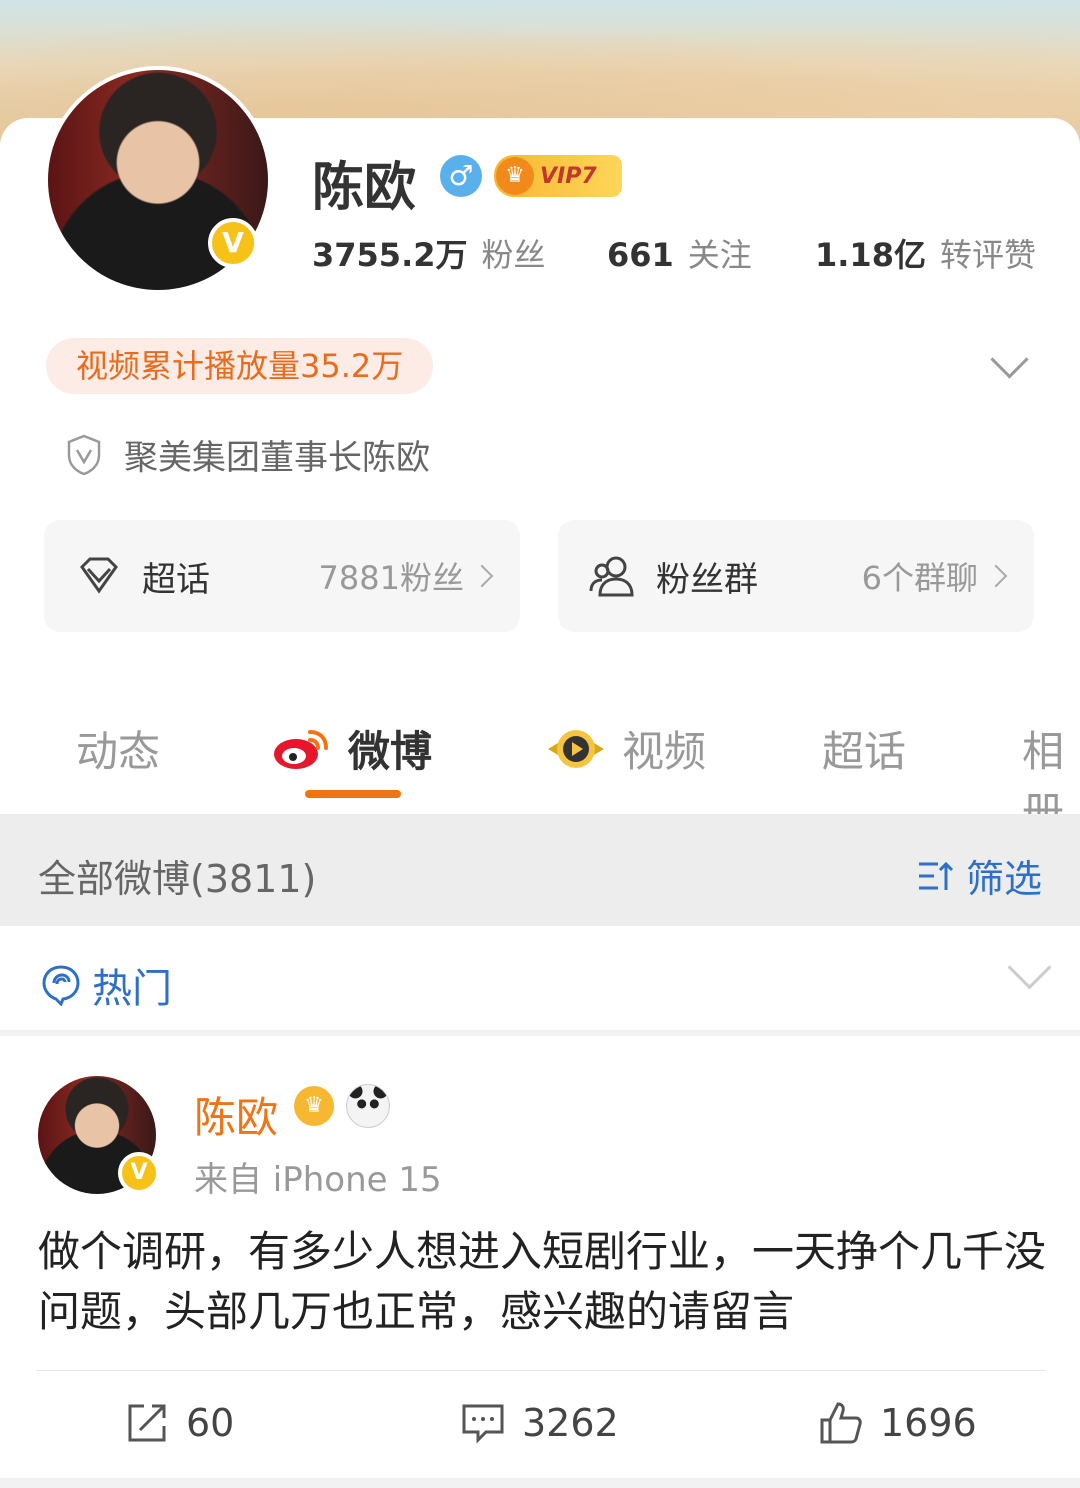  Describe the element at coordinates (540, 1483) in the screenshot. I see `bottom-separator` at that location.